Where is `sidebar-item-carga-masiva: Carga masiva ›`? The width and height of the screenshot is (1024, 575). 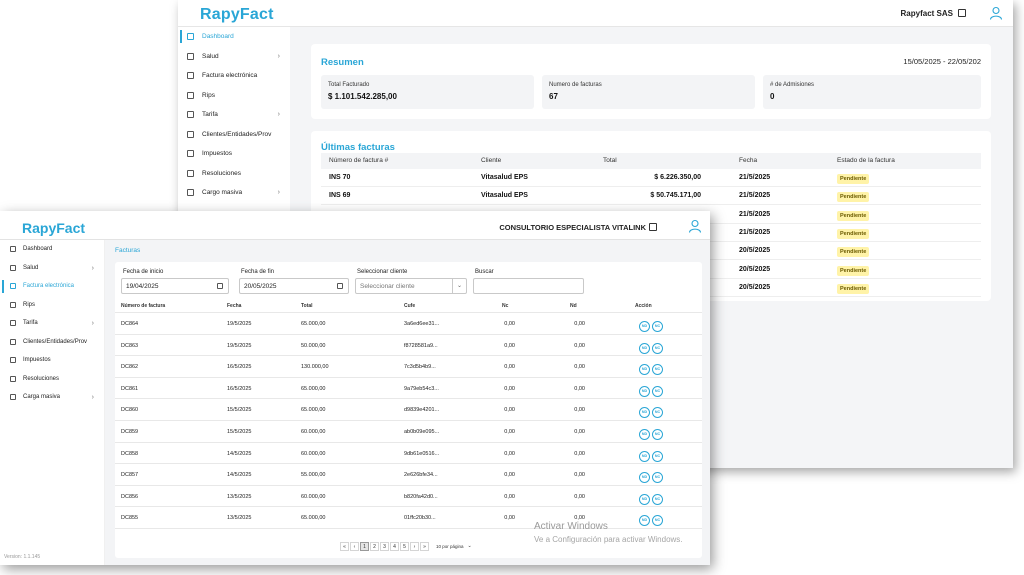
sidebar-item-carga-masiva: Carga masiva › is located at coordinates (52, 397).